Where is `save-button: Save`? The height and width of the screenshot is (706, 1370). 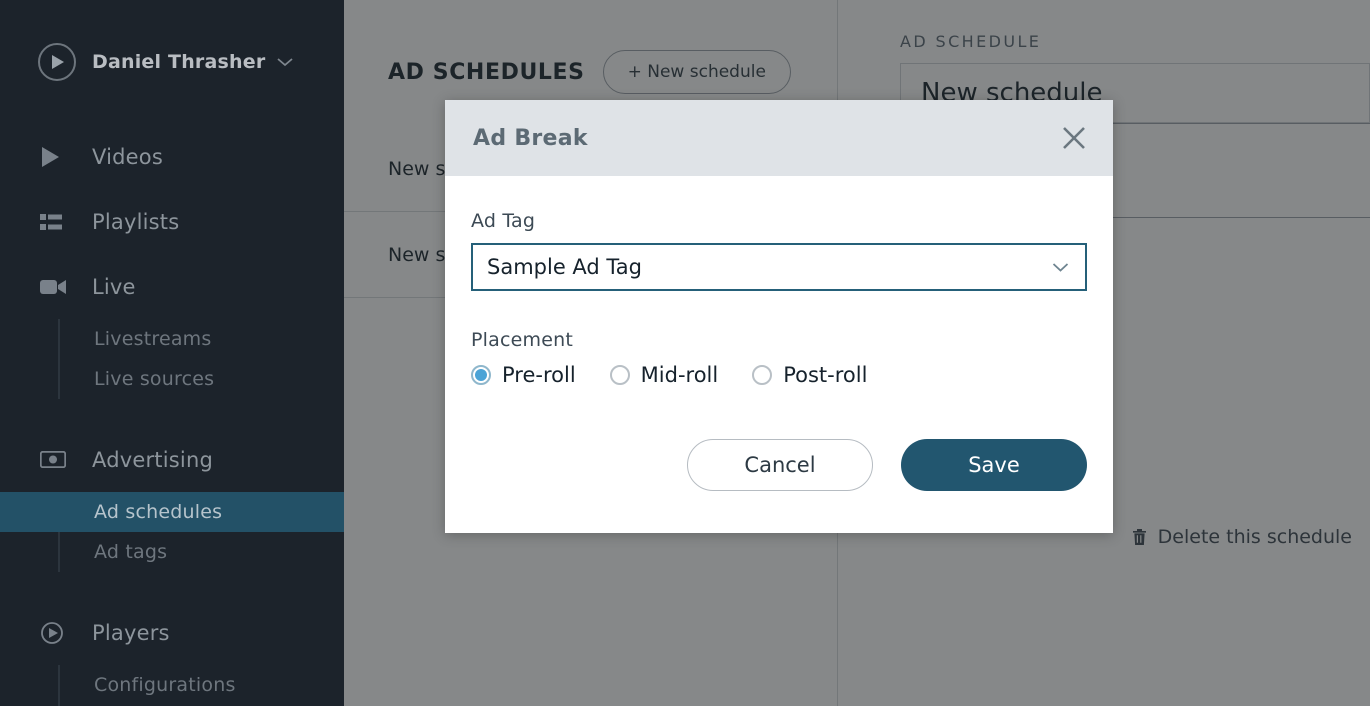
save-button: Save is located at coordinates (994, 465).